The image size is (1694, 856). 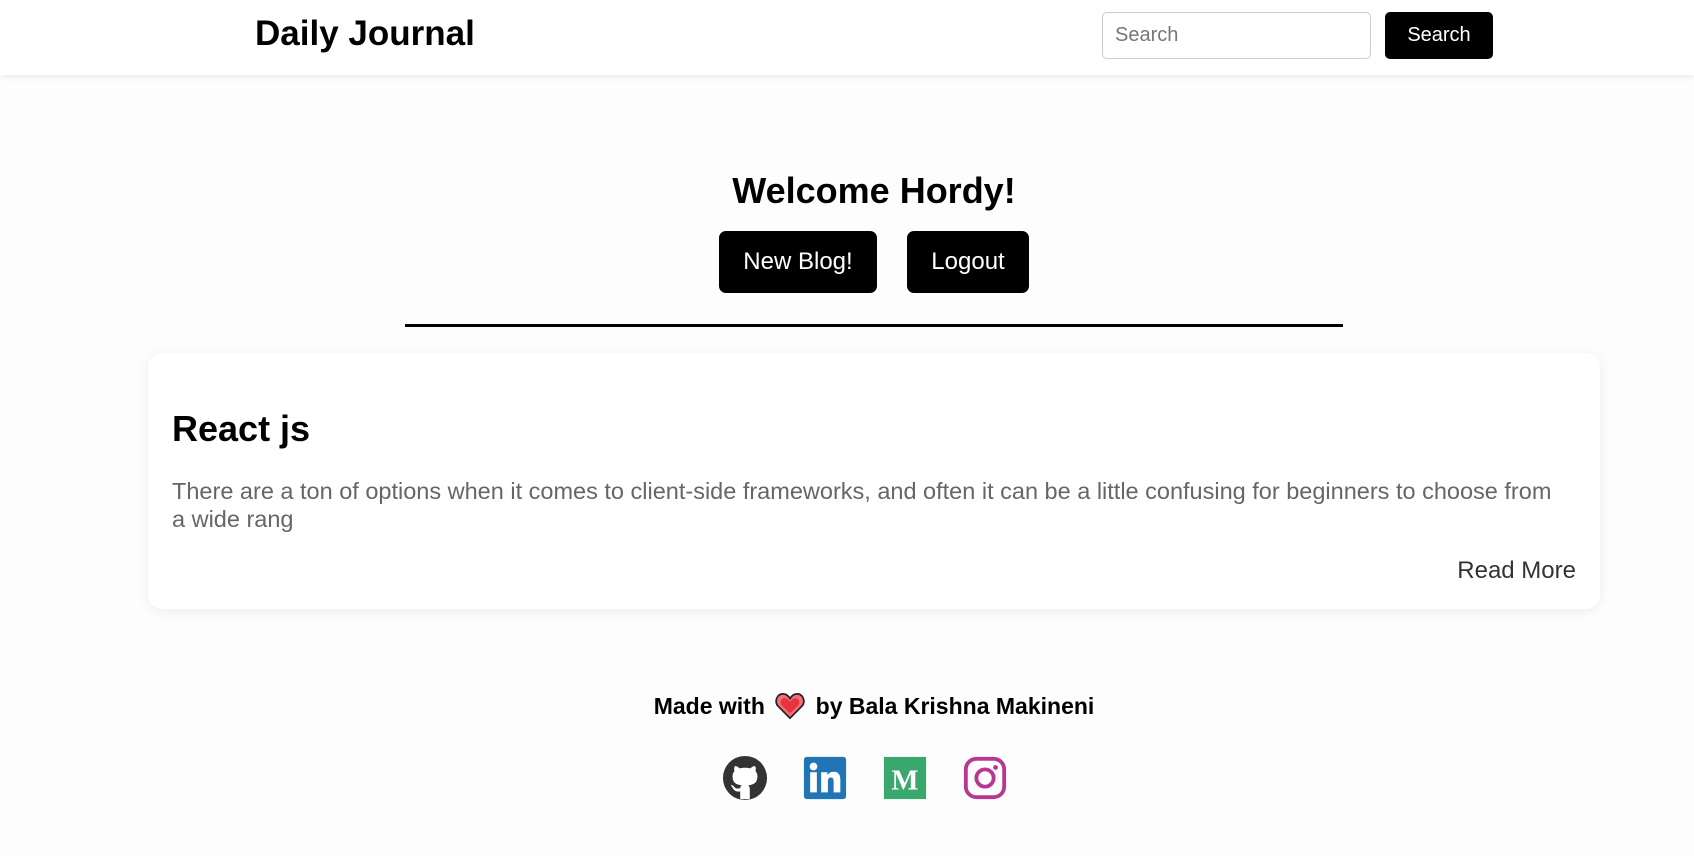 I want to click on post-title: React js, so click(x=241, y=428).